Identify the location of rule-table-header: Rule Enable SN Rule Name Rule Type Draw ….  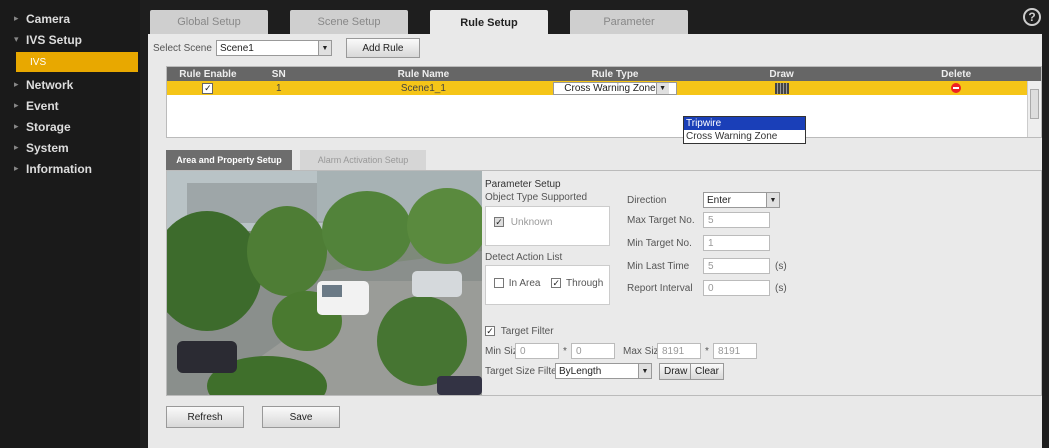
(604, 74).